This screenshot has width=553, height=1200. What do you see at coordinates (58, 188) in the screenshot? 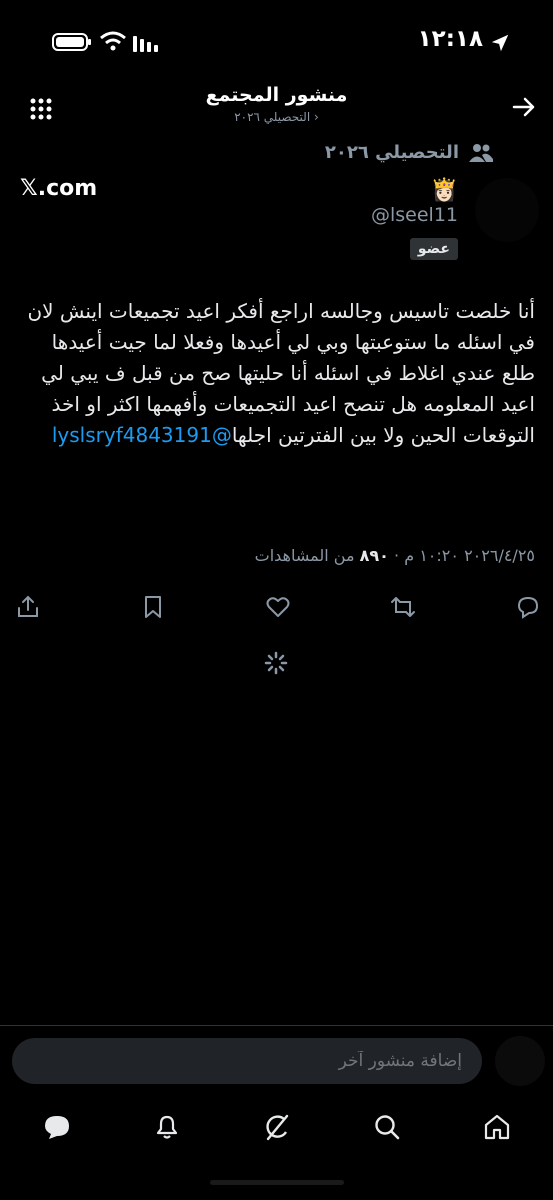
I see `source-label: 𝕏.com` at bounding box center [58, 188].